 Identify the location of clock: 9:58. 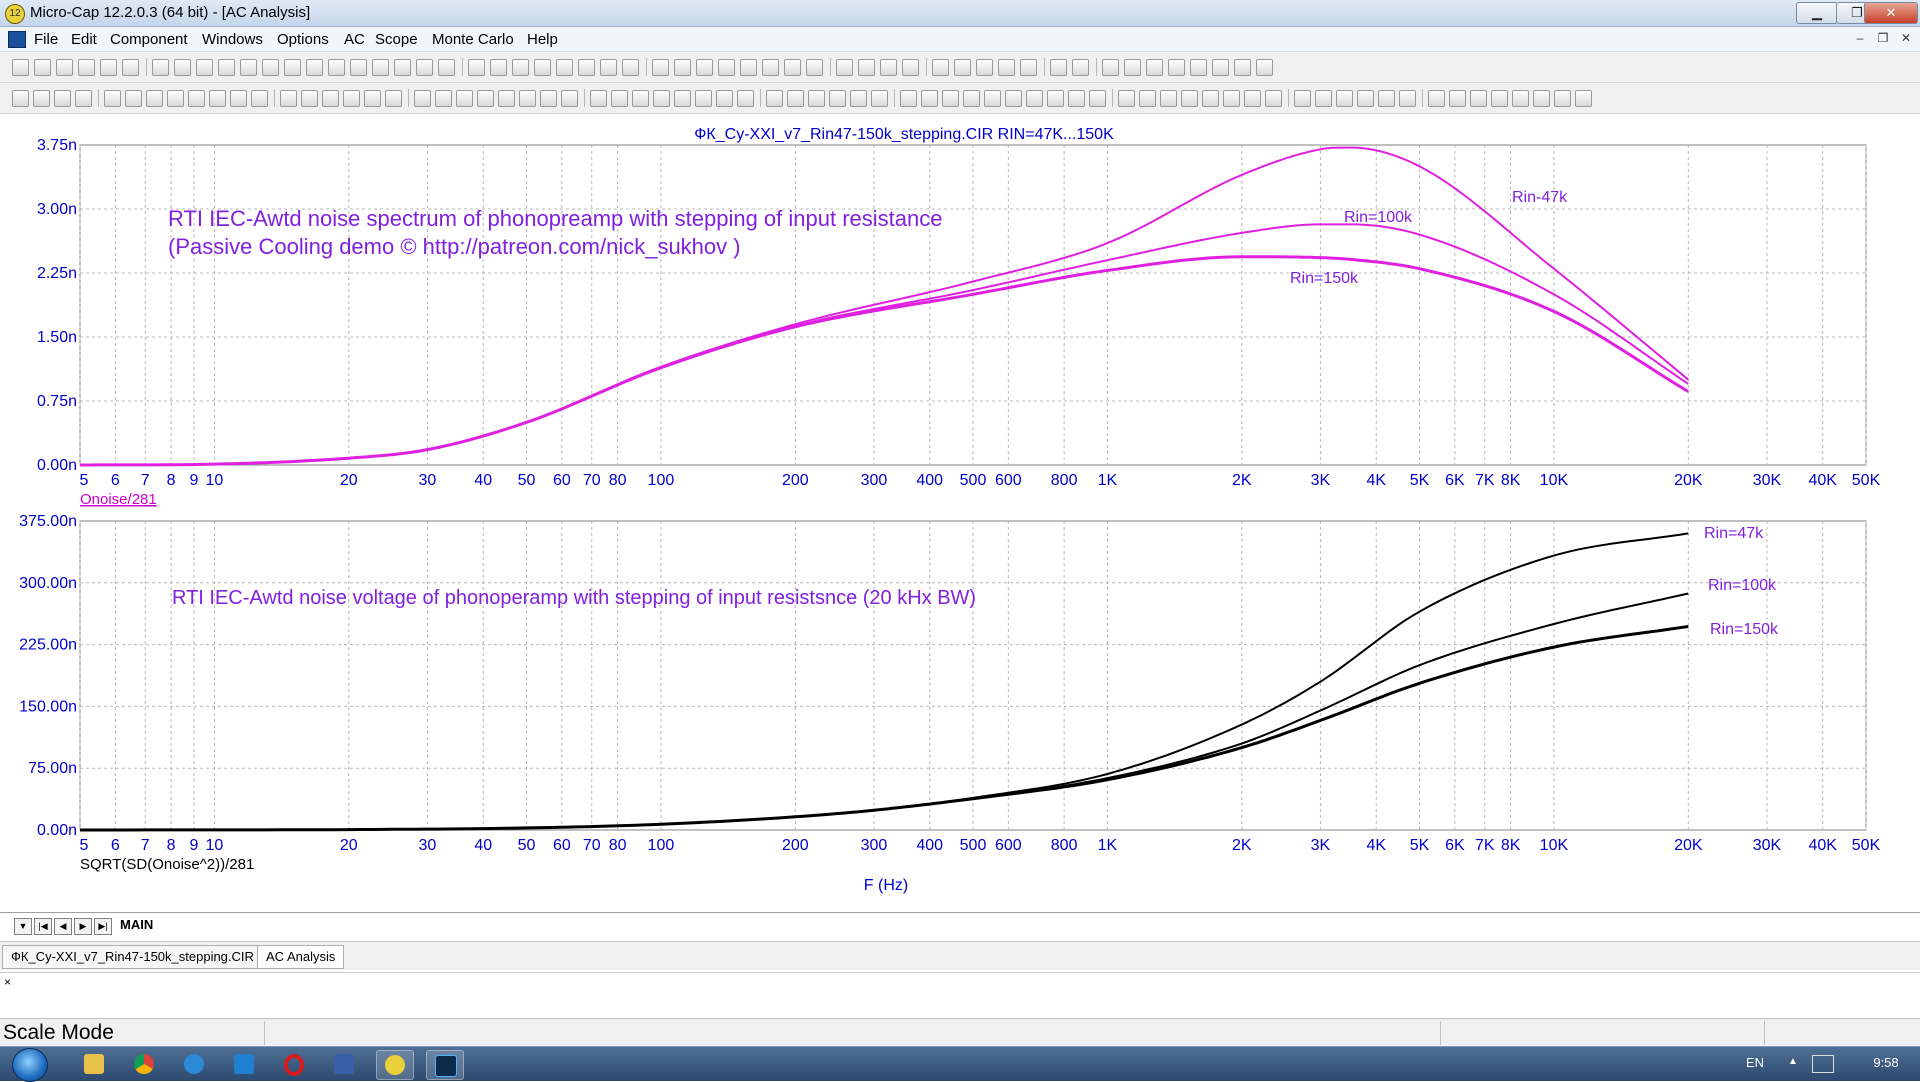
(1886, 1062).